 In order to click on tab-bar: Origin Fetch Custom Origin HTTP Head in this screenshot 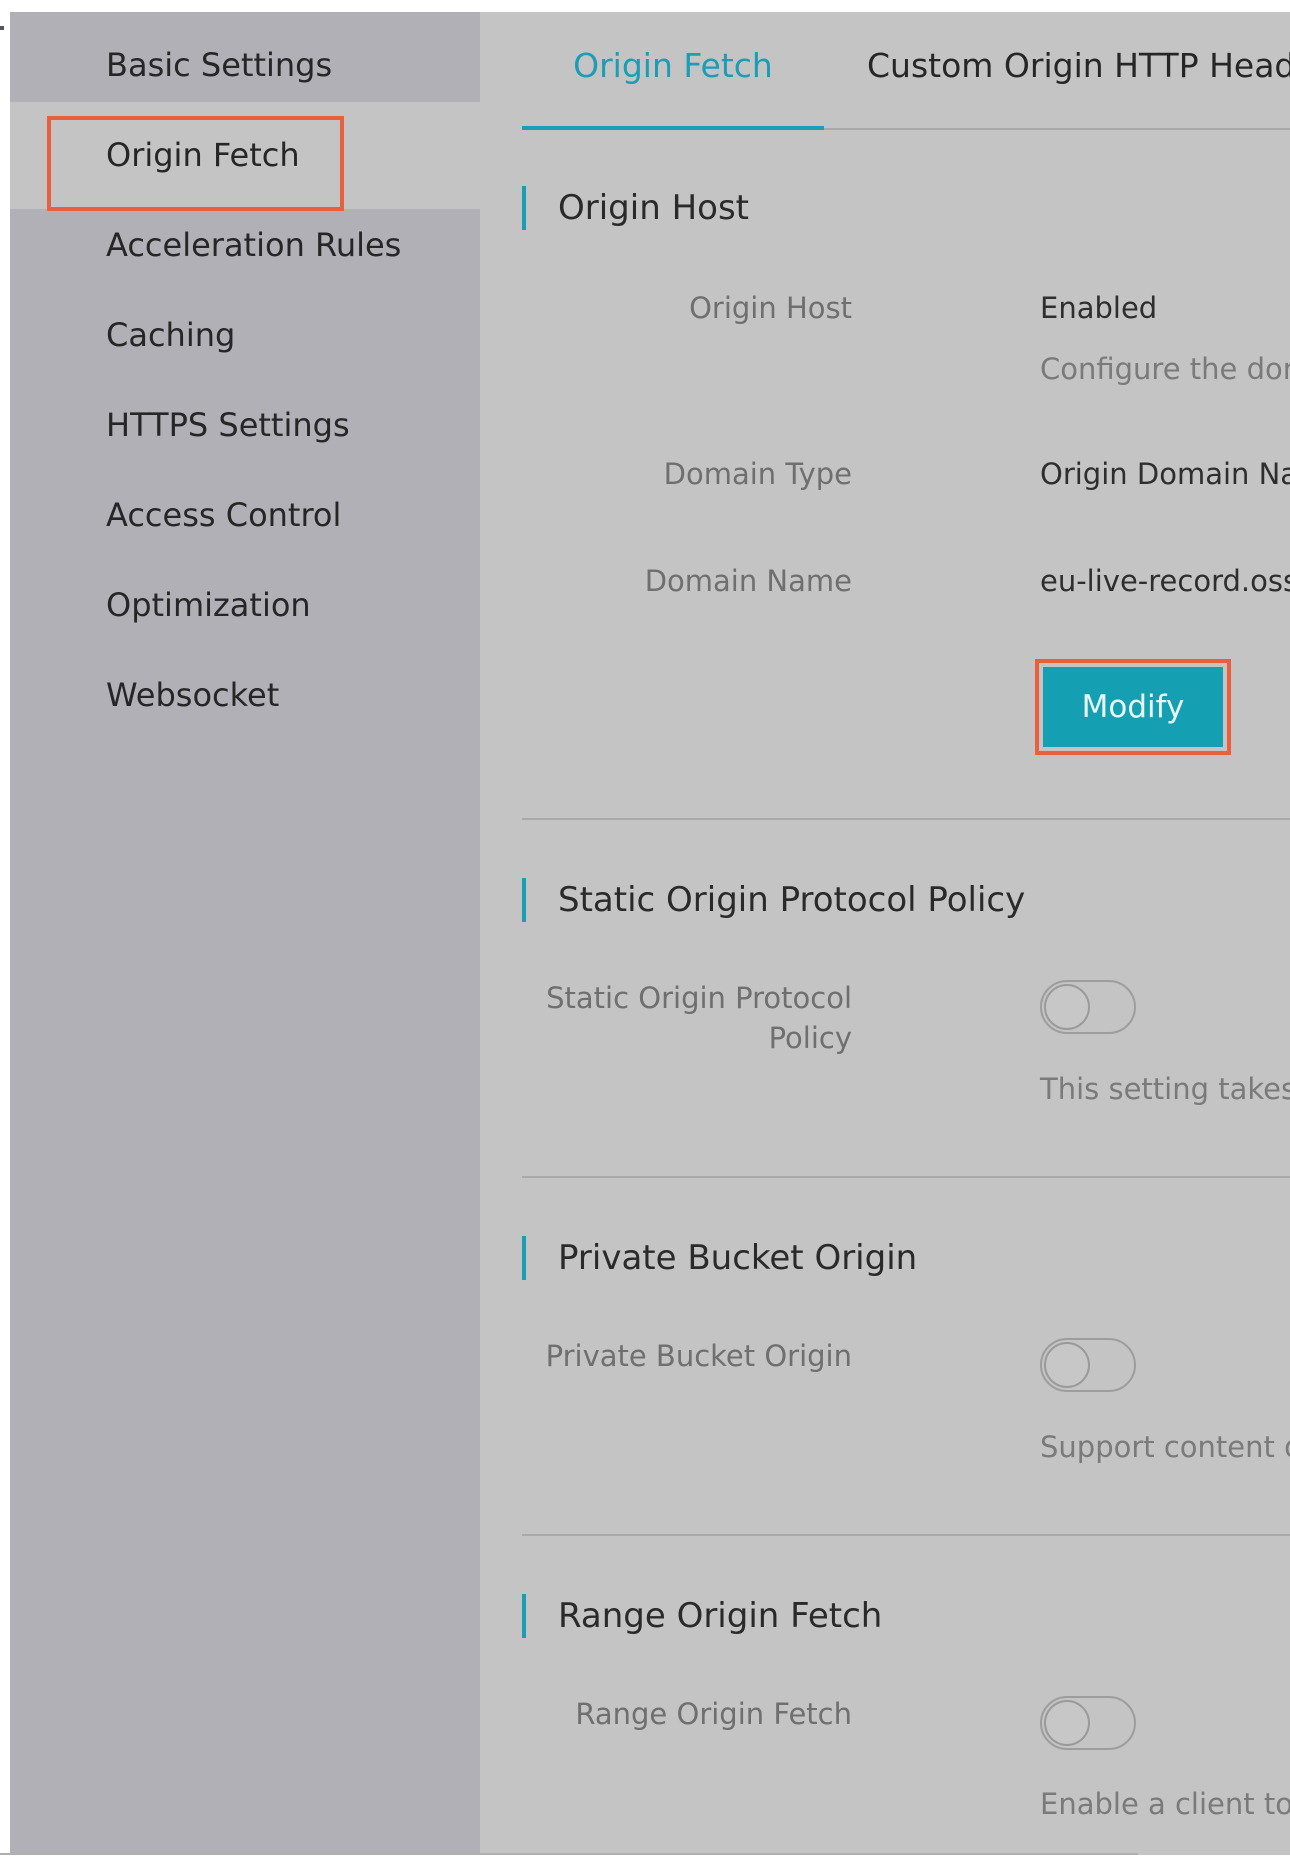, I will do `click(906, 71)`.